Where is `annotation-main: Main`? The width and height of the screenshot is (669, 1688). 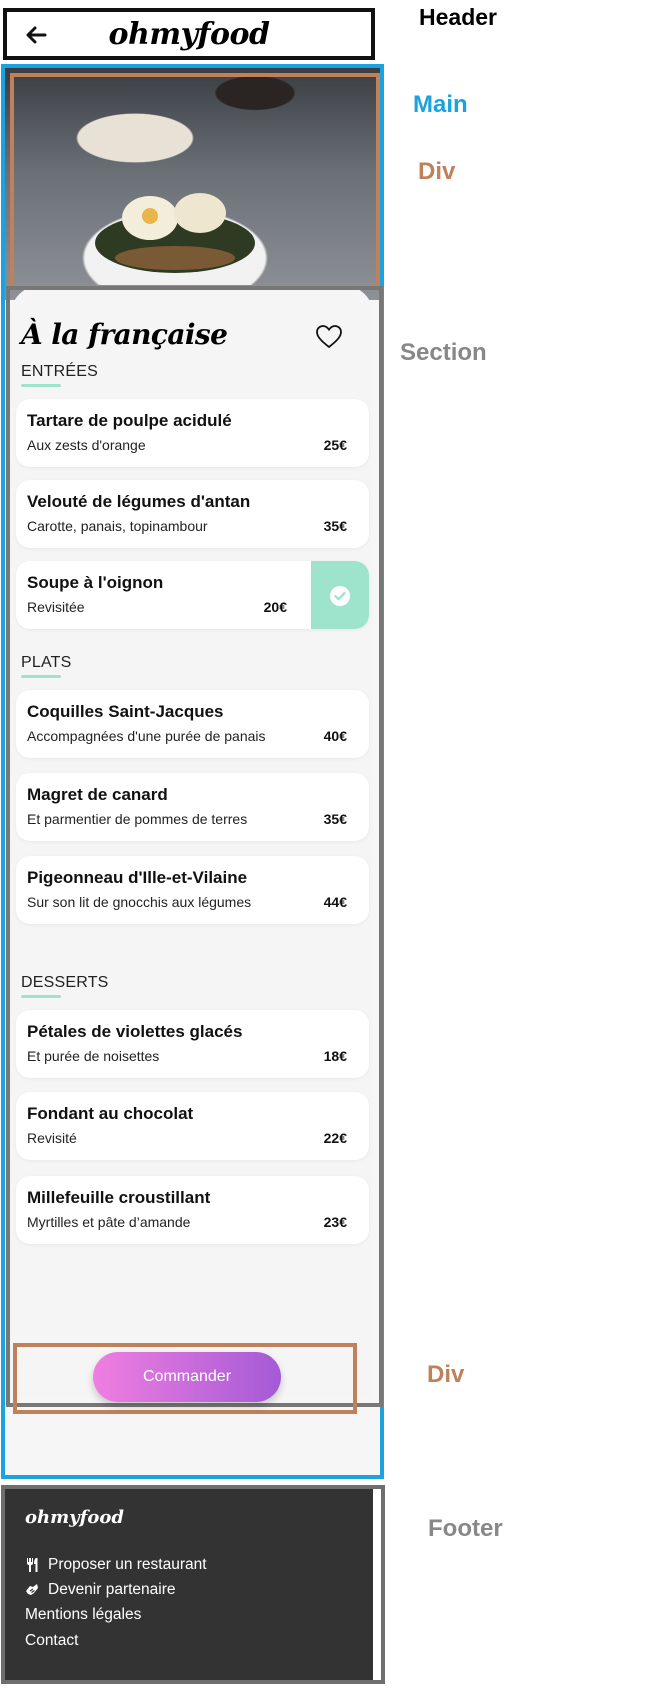
annotation-main: Main is located at coordinates (440, 104).